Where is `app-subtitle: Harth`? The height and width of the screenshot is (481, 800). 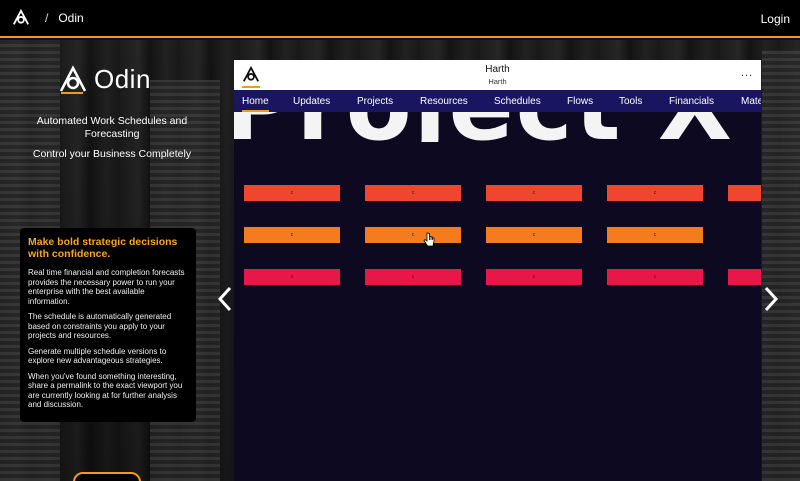
app-subtitle: Harth is located at coordinates (497, 81).